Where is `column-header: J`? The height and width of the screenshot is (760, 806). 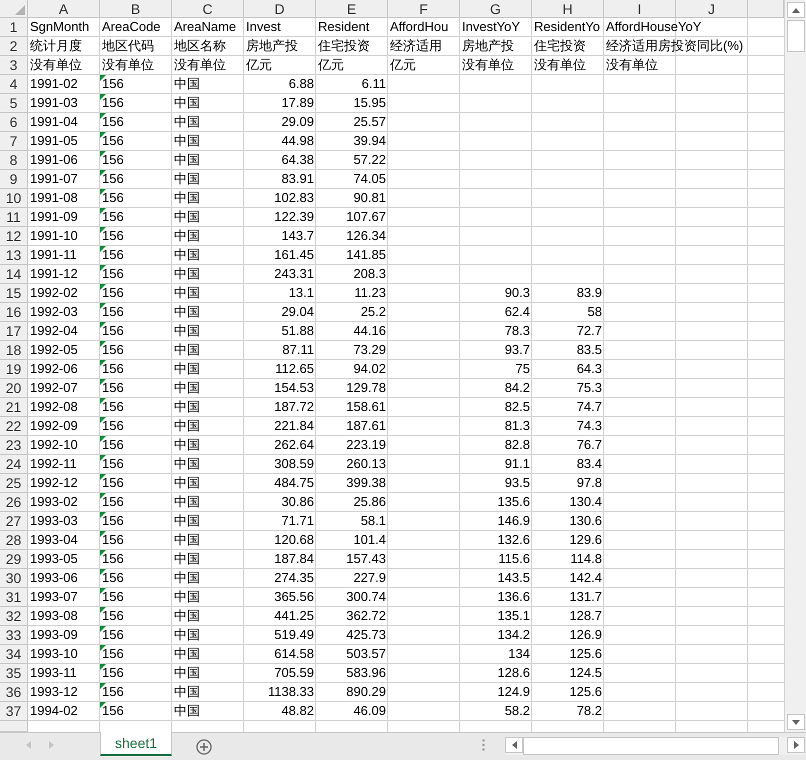
column-header: J is located at coordinates (712, 9).